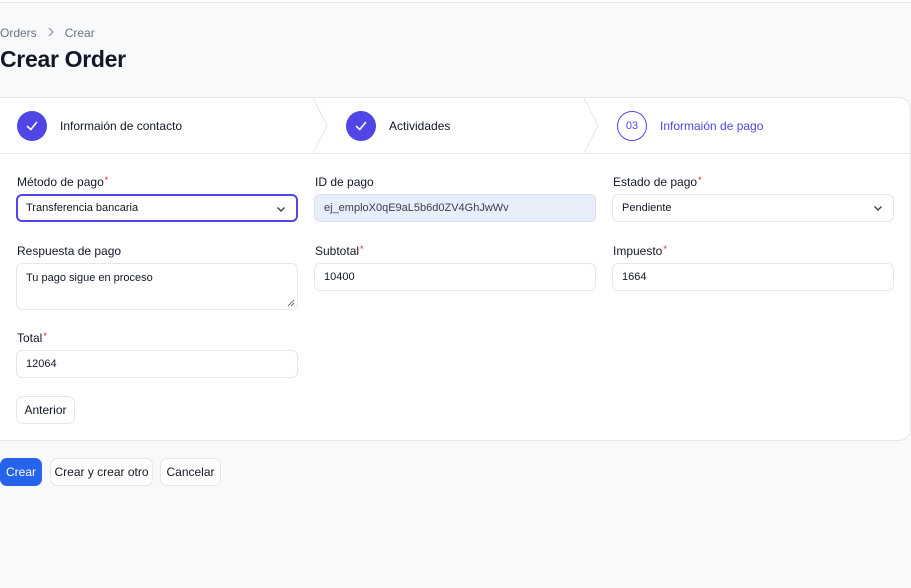  I want to click on payment-method-label: Método de pago*, so click(62, 182).